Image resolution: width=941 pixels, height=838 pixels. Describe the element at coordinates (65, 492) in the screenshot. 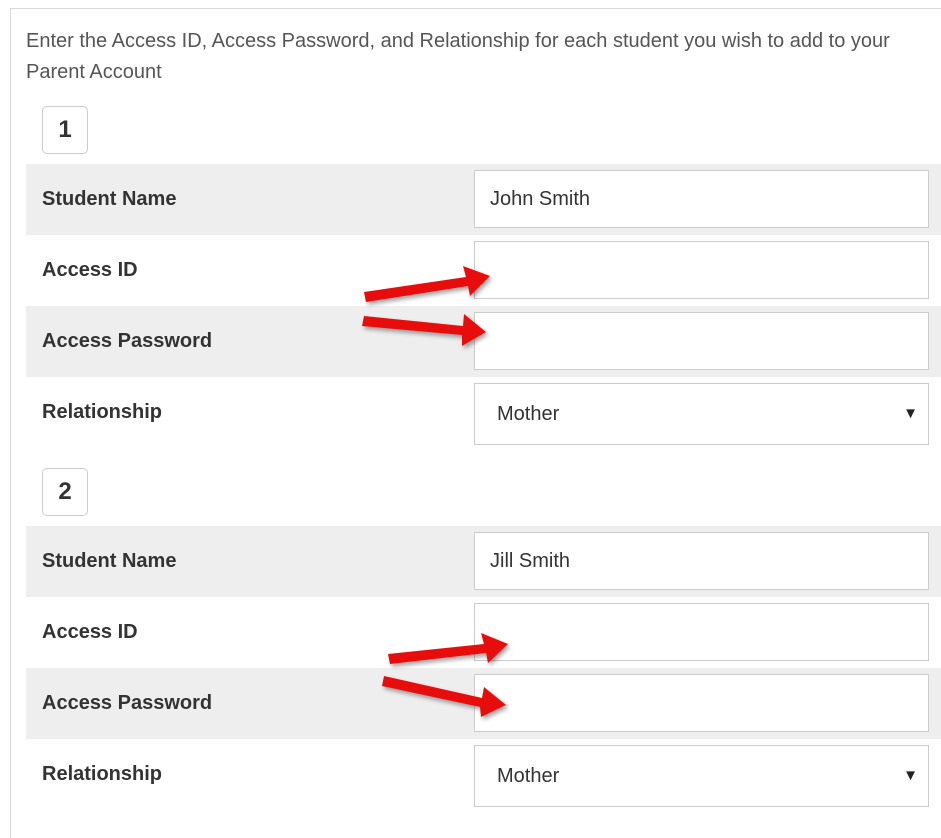

I see `student-number-badge: 2` at that location.